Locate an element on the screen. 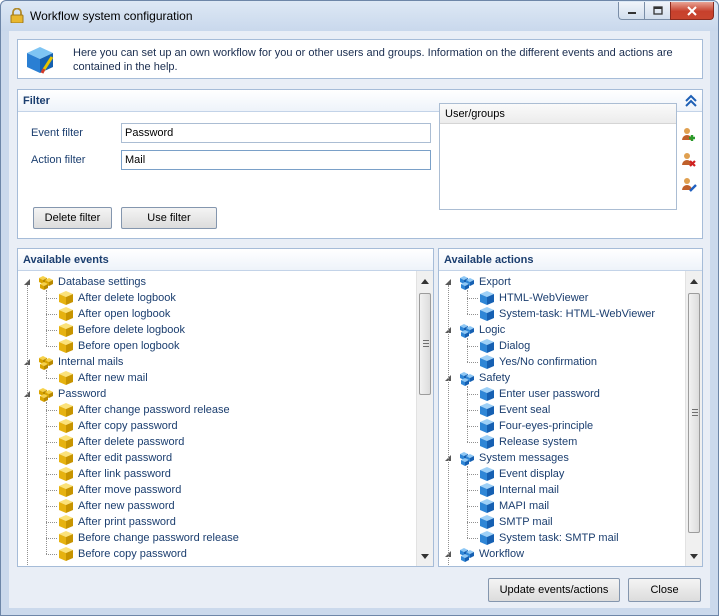  tree-item-label: After open logbook is located at coordinates (124, 314).